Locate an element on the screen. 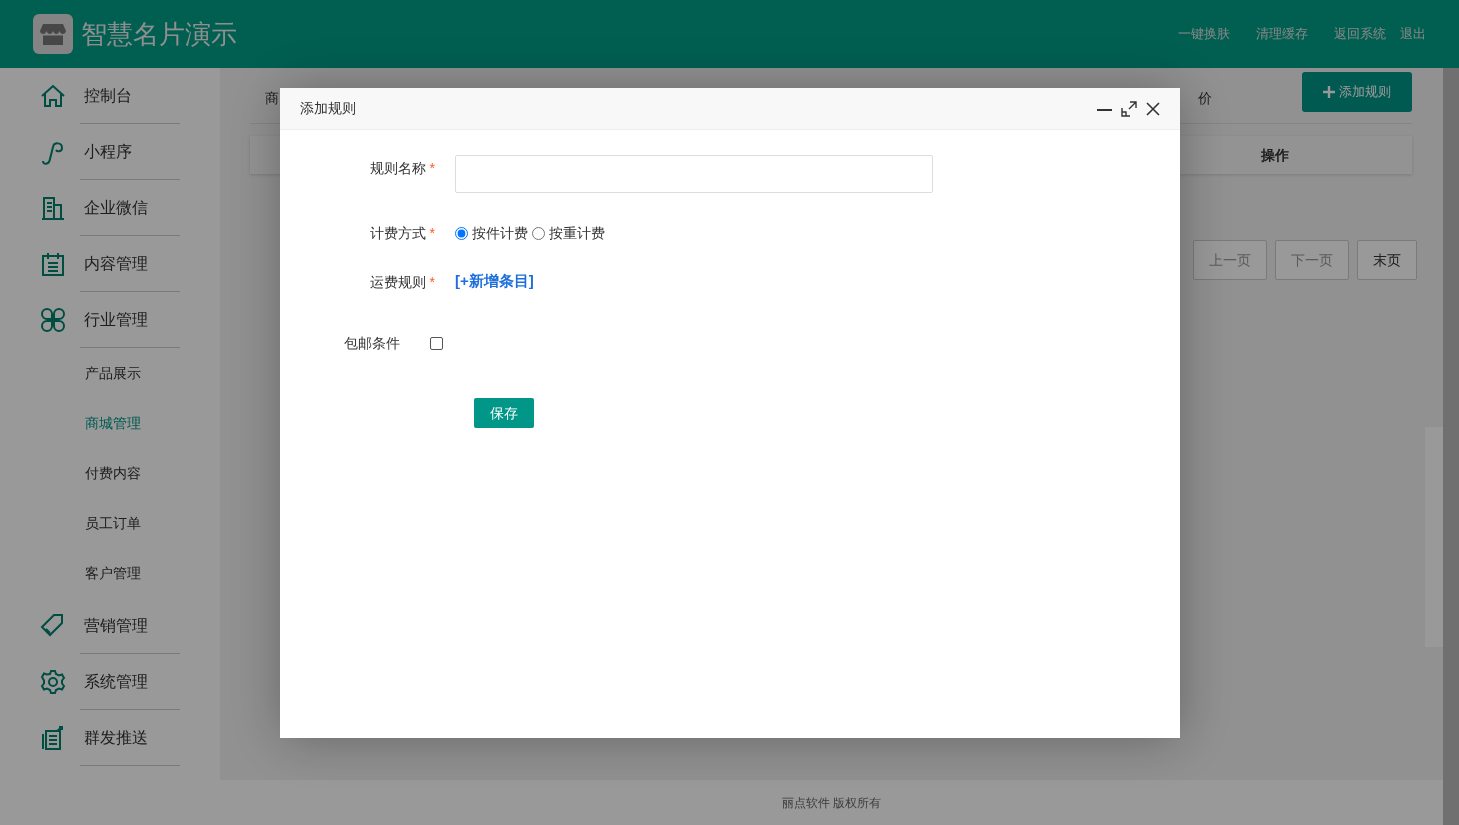 This screenshot has width=1459, height=825. sidebar-subitem: 客户管理 is located at coordinates (113, 573).